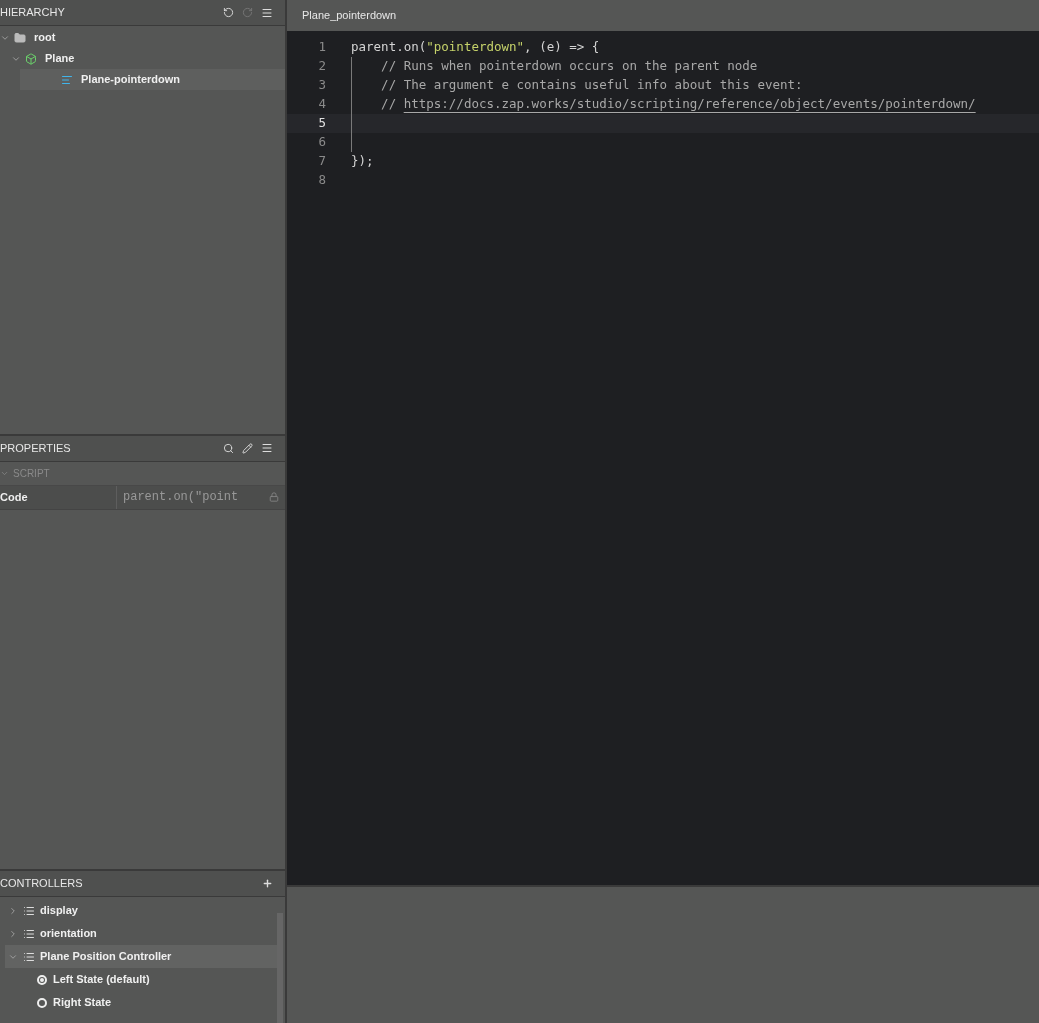 The height and width of the screenshot is (1023, 1039). Describe the element at coordinates (321, 85) in the screenshot. I see `line-number: 3` at that location.